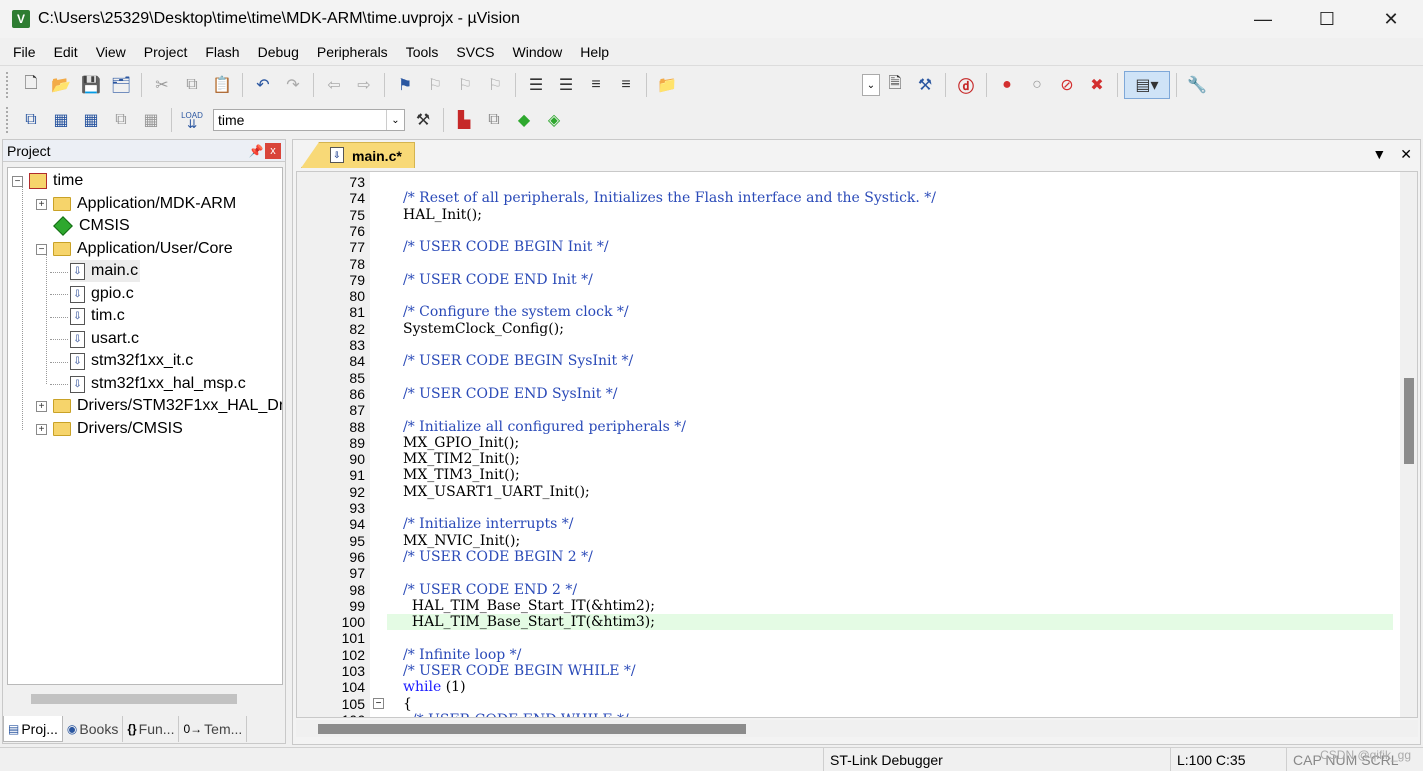 The height and width of the screenshot is (771, 1423). Describe the element at coordinates (847, 443) in the screenshot. I see `code-line: 89 MX_GPIO_Init();` at that location.